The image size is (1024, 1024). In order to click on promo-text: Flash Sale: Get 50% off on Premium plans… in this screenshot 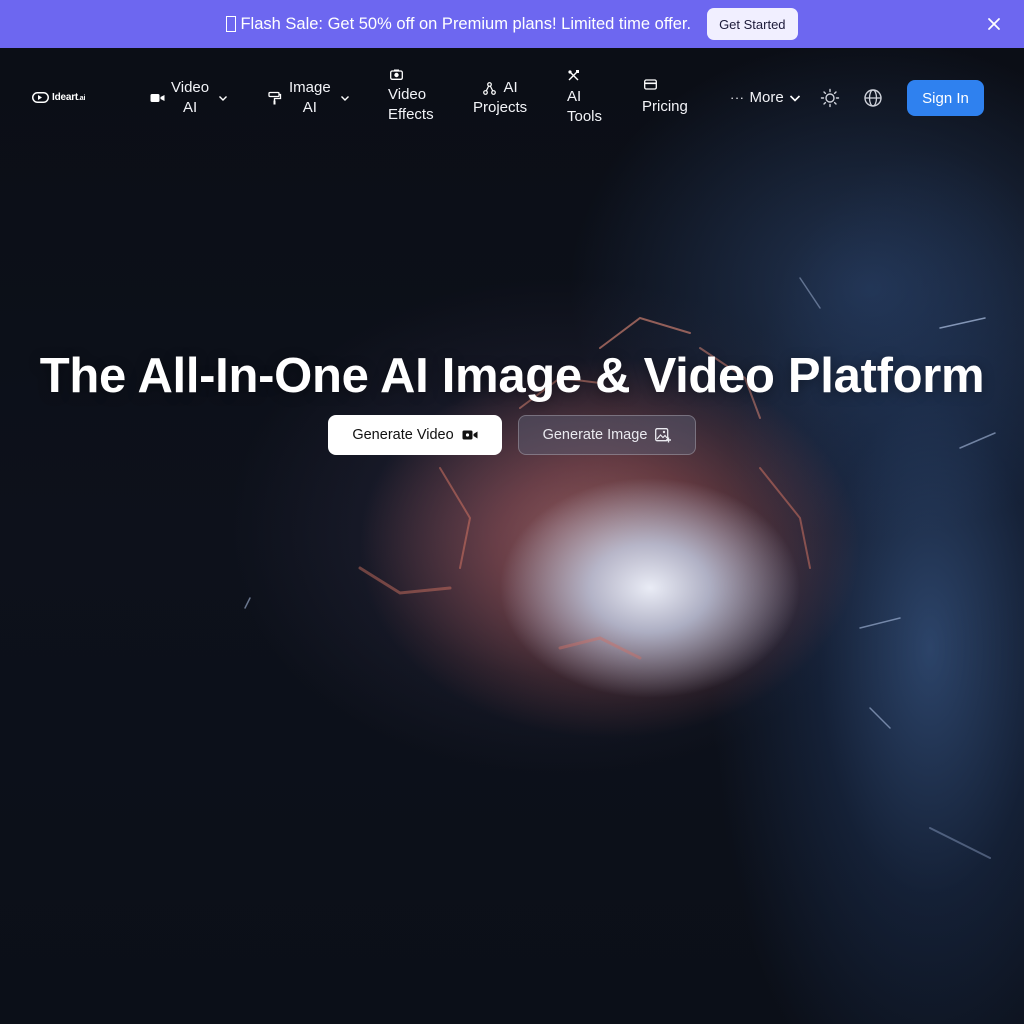, I will do `click(466, 23)`.